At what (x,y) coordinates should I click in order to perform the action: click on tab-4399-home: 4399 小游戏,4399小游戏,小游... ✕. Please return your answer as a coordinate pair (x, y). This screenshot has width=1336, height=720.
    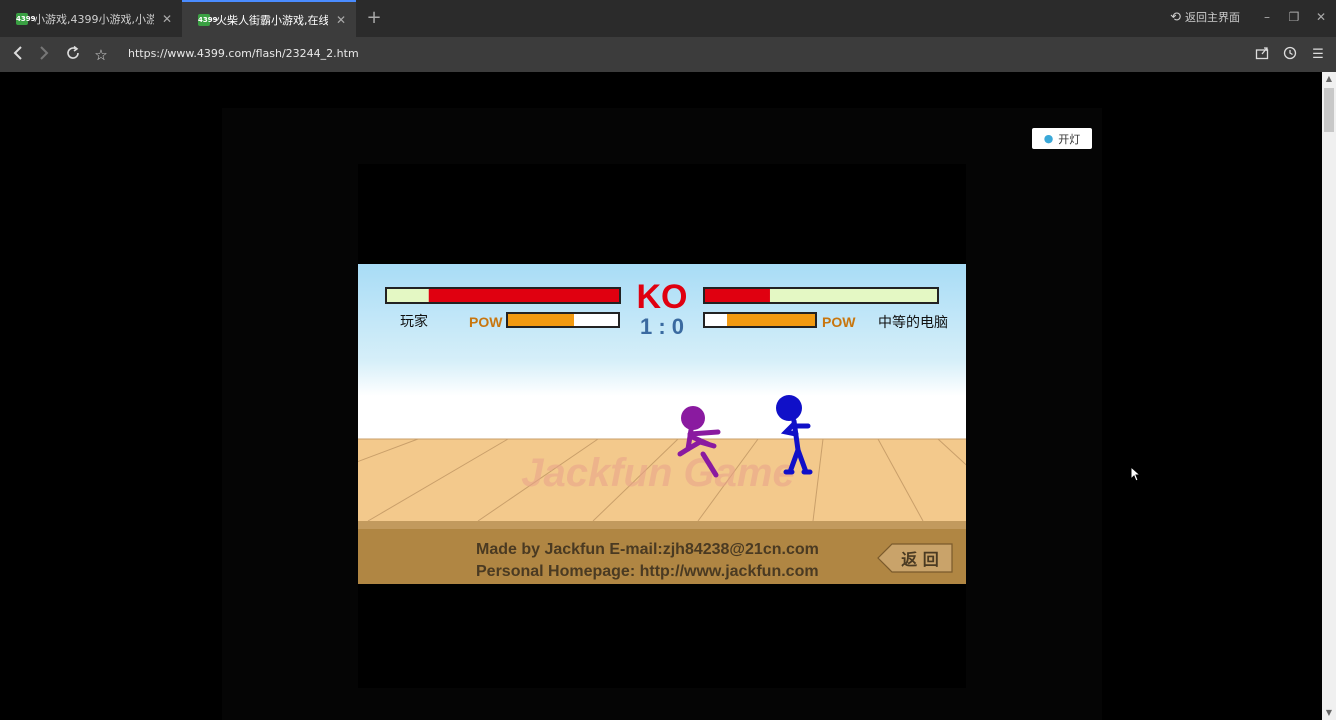
    Looking at the image, I should click on (91, 18).